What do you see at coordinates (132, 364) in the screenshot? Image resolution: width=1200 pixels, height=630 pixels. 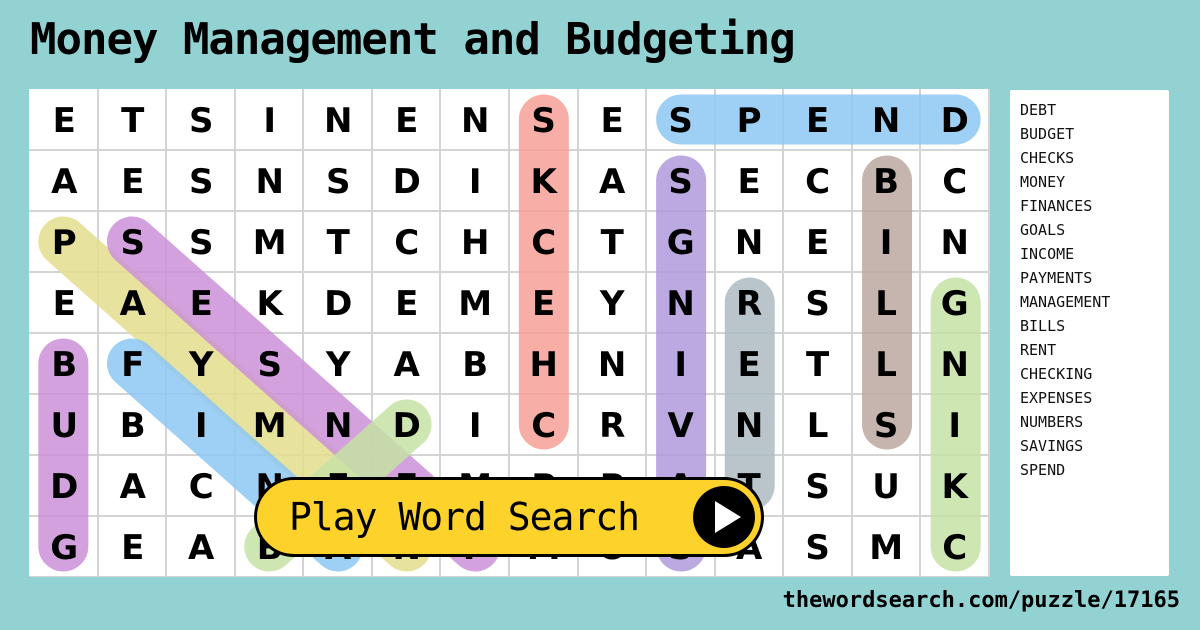 I see `grid-cell: F` at bounding box center [132, 364].